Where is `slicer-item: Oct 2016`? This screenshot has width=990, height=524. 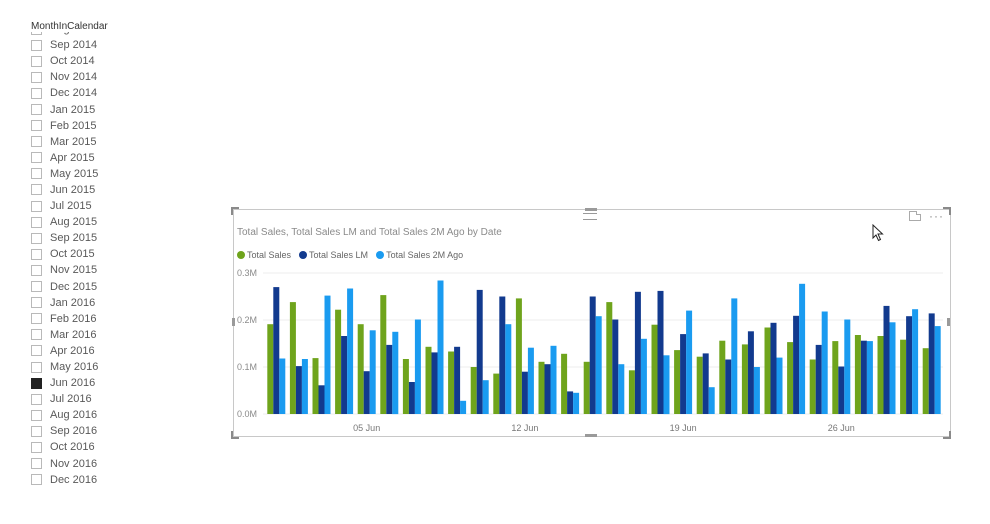 slicer-item: Oct 2016 is located at coordinates (64, 447).